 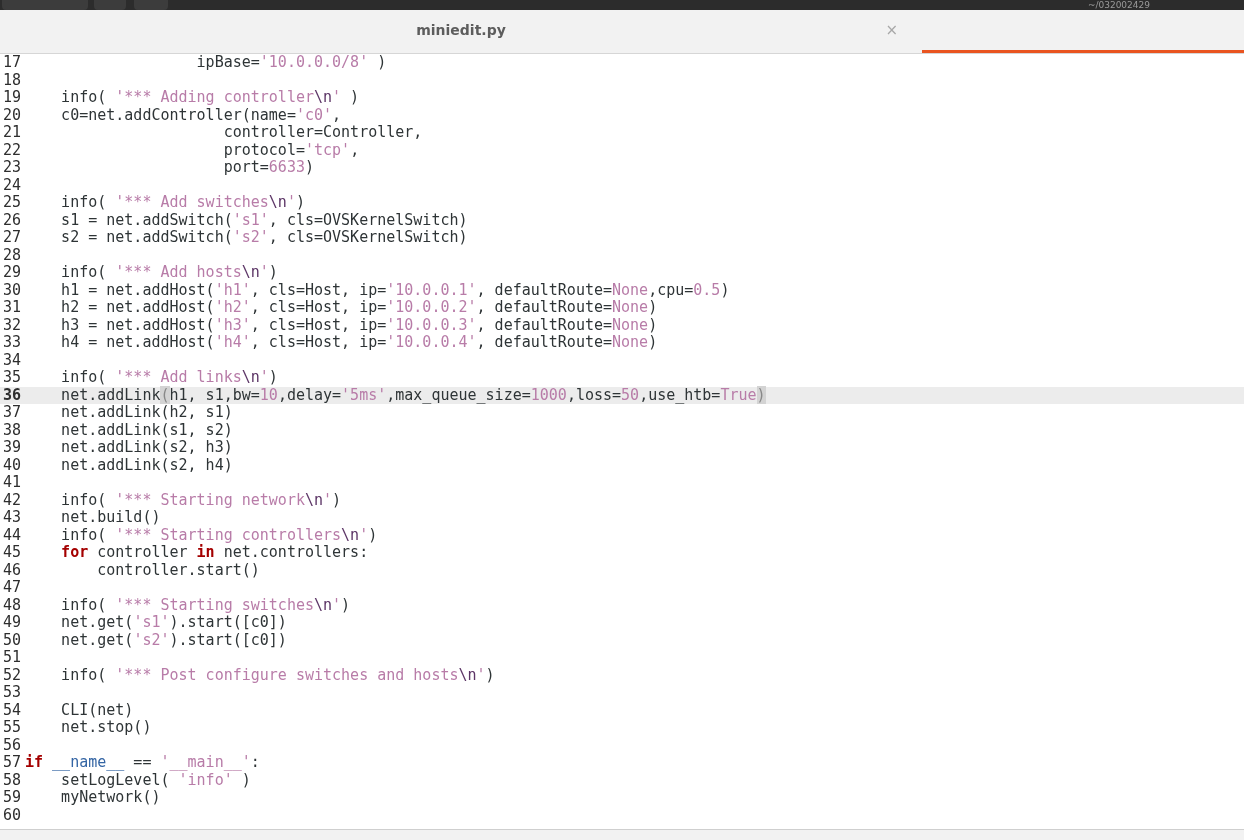 What do you see at coordinates (210, 98) in the screenshot?
I see `code-line: info( '*** Adding controller\n' )` at bounding box center [210, 98].